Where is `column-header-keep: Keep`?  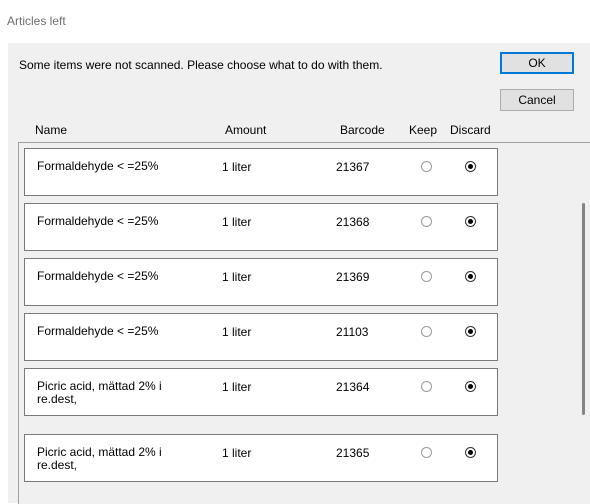
column-header-keep: Keep is located at coordinates (423, 130).